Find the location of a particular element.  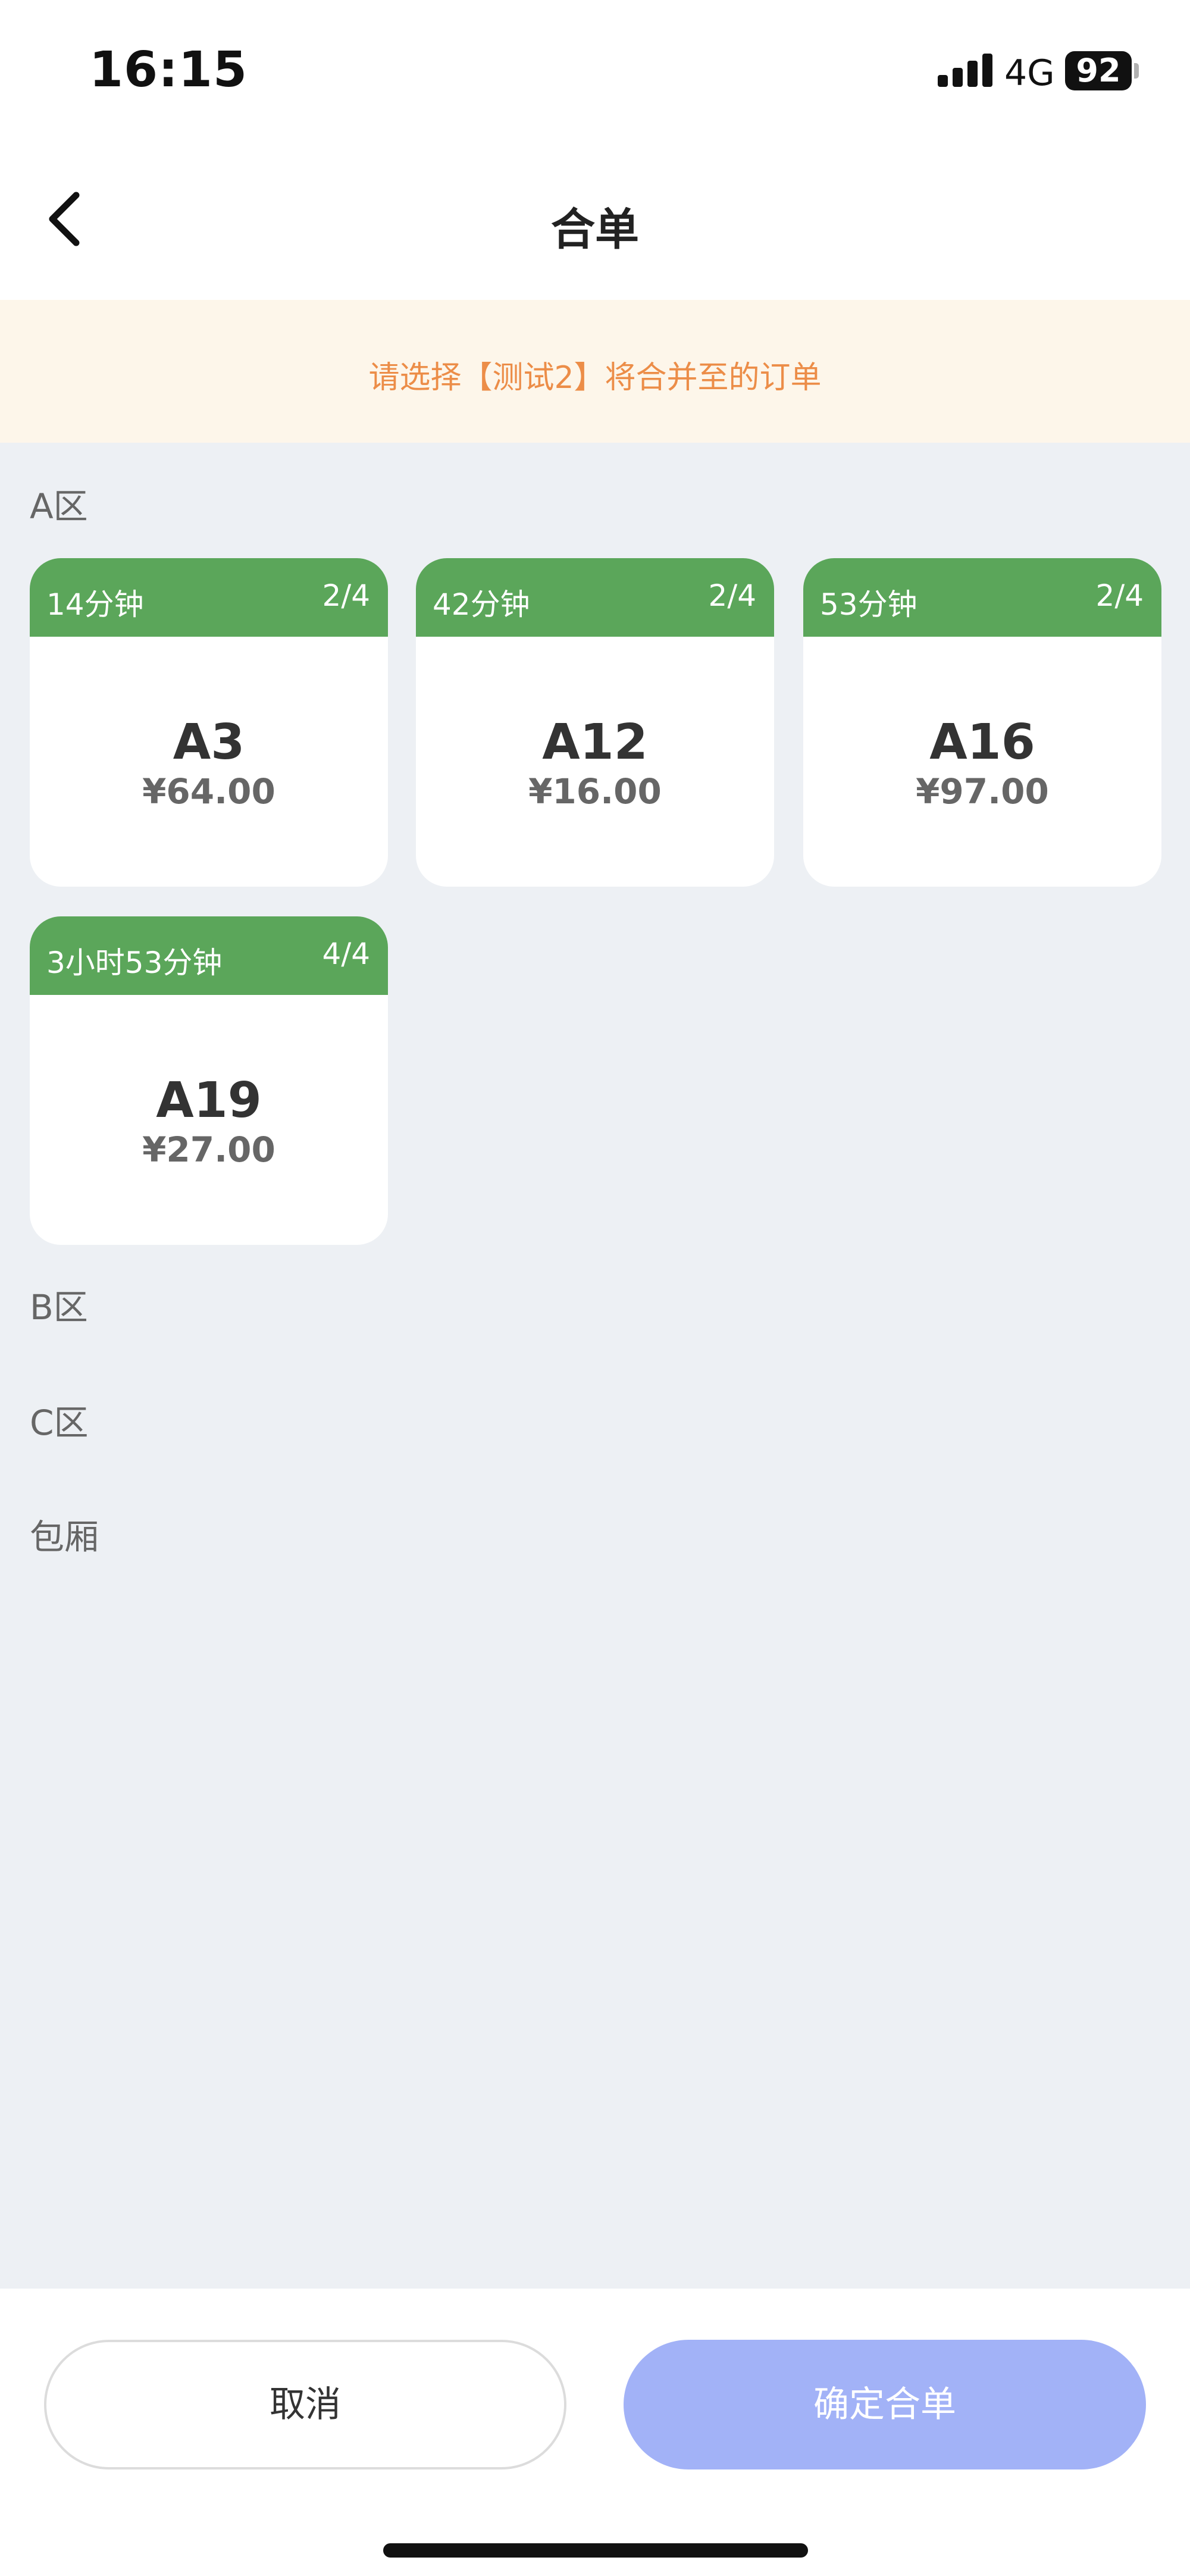

battery-icon: 92 is located at coordinates (1098, 70).